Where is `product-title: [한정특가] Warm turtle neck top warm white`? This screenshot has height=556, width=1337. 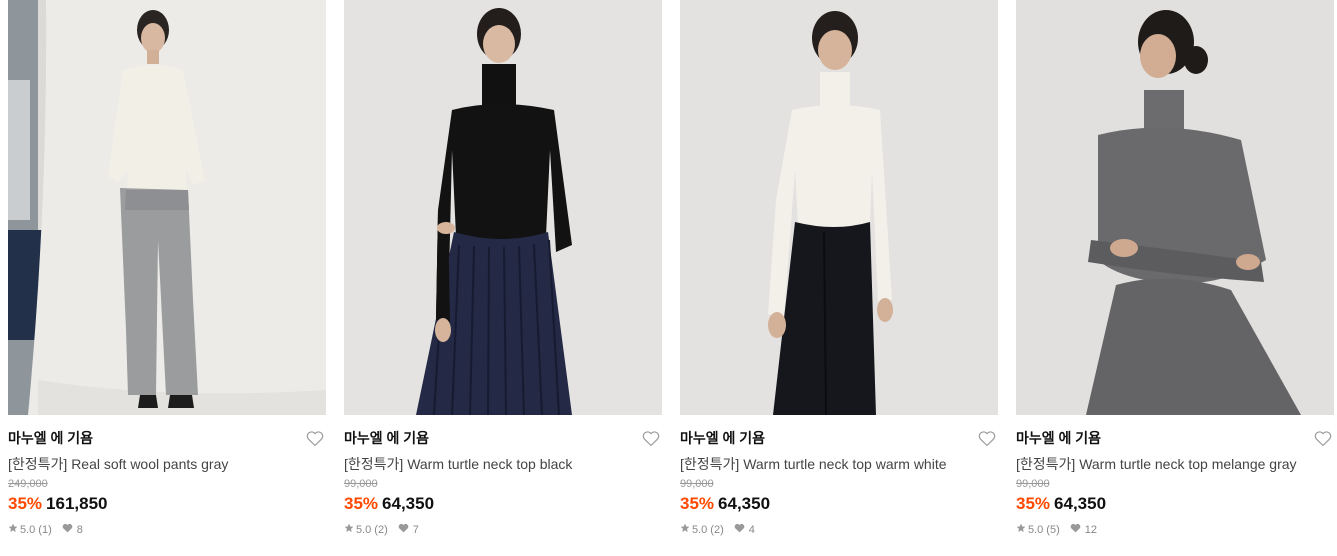 product-title: [한정특가] Warm turtle neck top warm white is located at coordinates (839, 464).